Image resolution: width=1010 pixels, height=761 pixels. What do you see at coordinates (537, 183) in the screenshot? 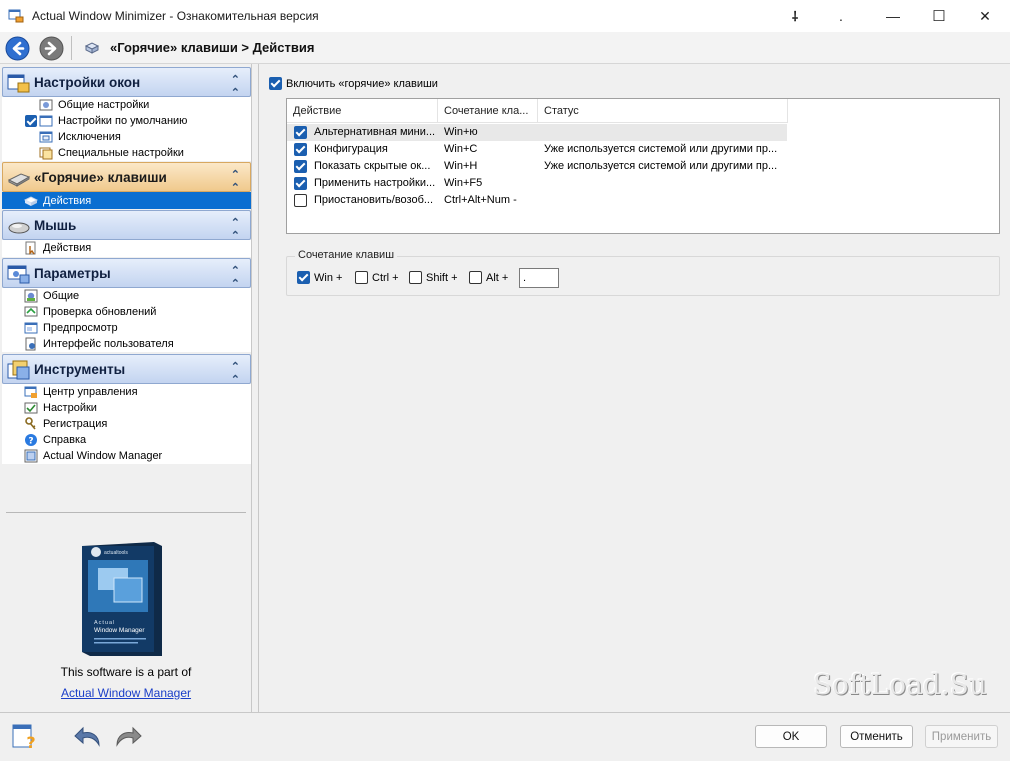
I see `table-row: Применить настройки... Win+F5` at bounding box center [537, 183].